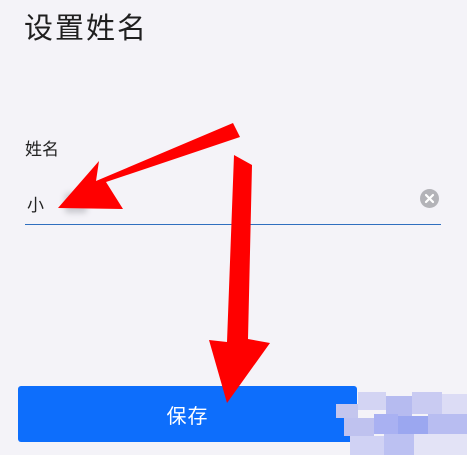 The height and width of the screenshot is (455, 467). What do you see at coordinates (233, 204) in the screenshot?
I see `name-field` at bounding box center [233, 204].